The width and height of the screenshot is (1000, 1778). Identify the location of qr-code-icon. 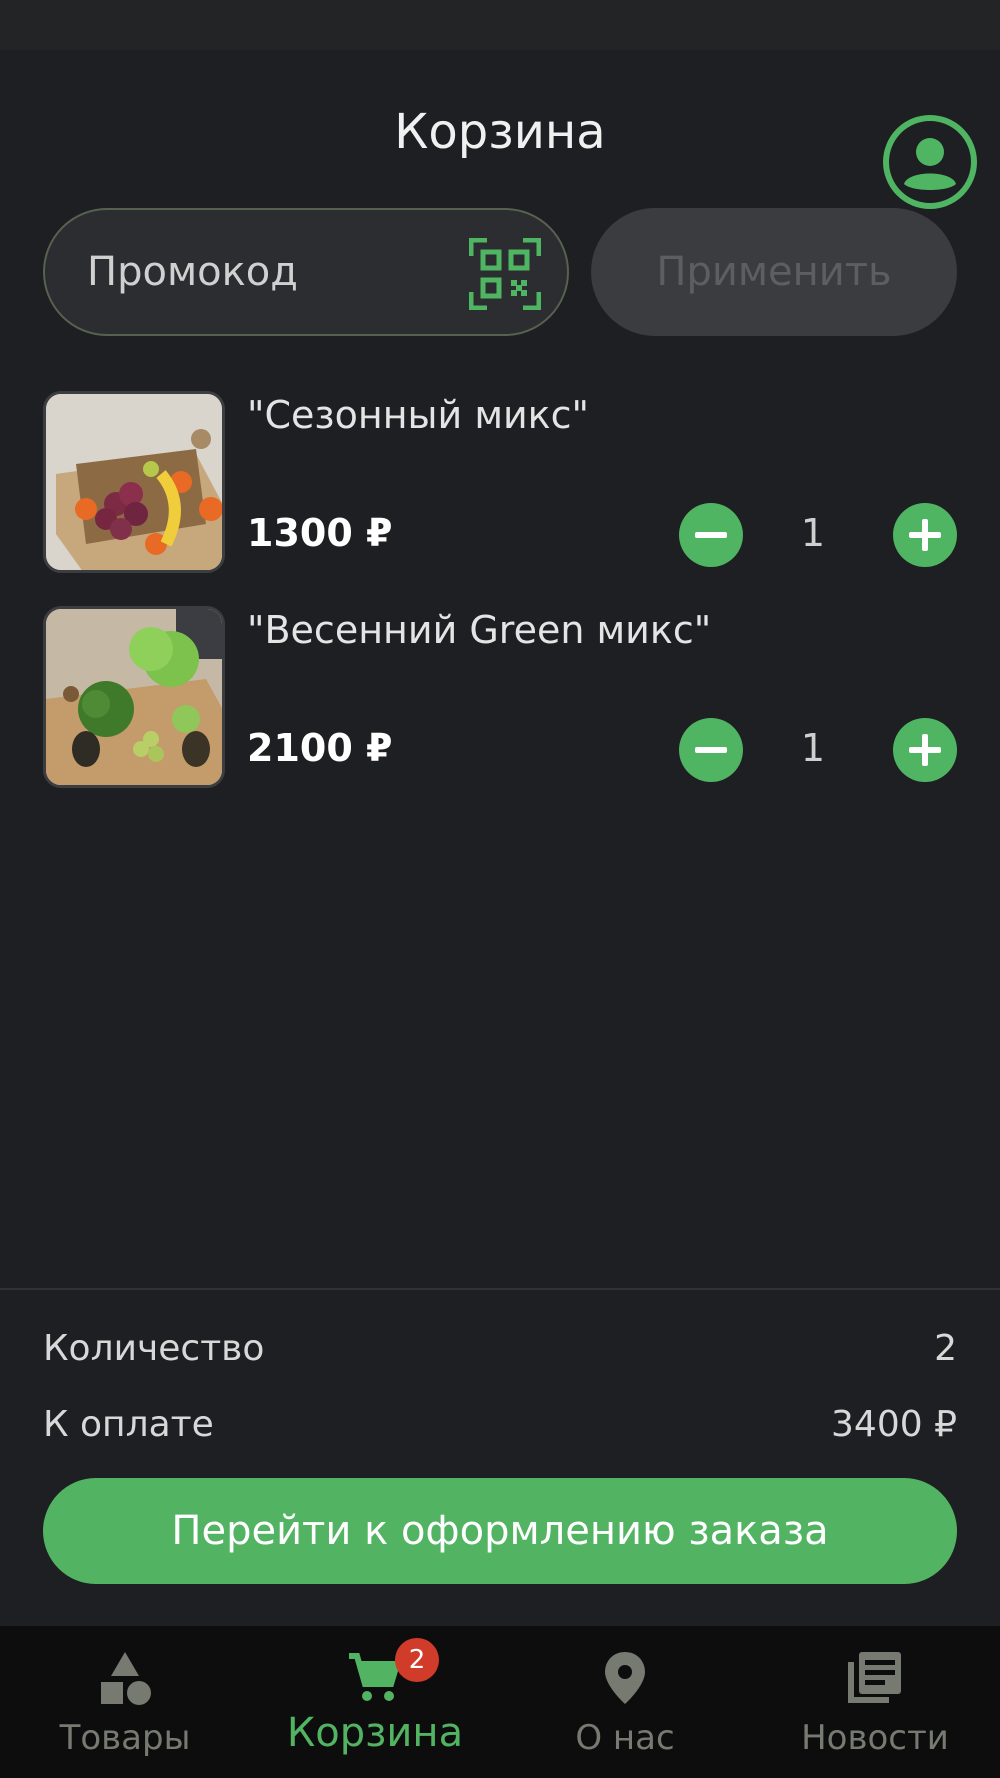
(505, 274).